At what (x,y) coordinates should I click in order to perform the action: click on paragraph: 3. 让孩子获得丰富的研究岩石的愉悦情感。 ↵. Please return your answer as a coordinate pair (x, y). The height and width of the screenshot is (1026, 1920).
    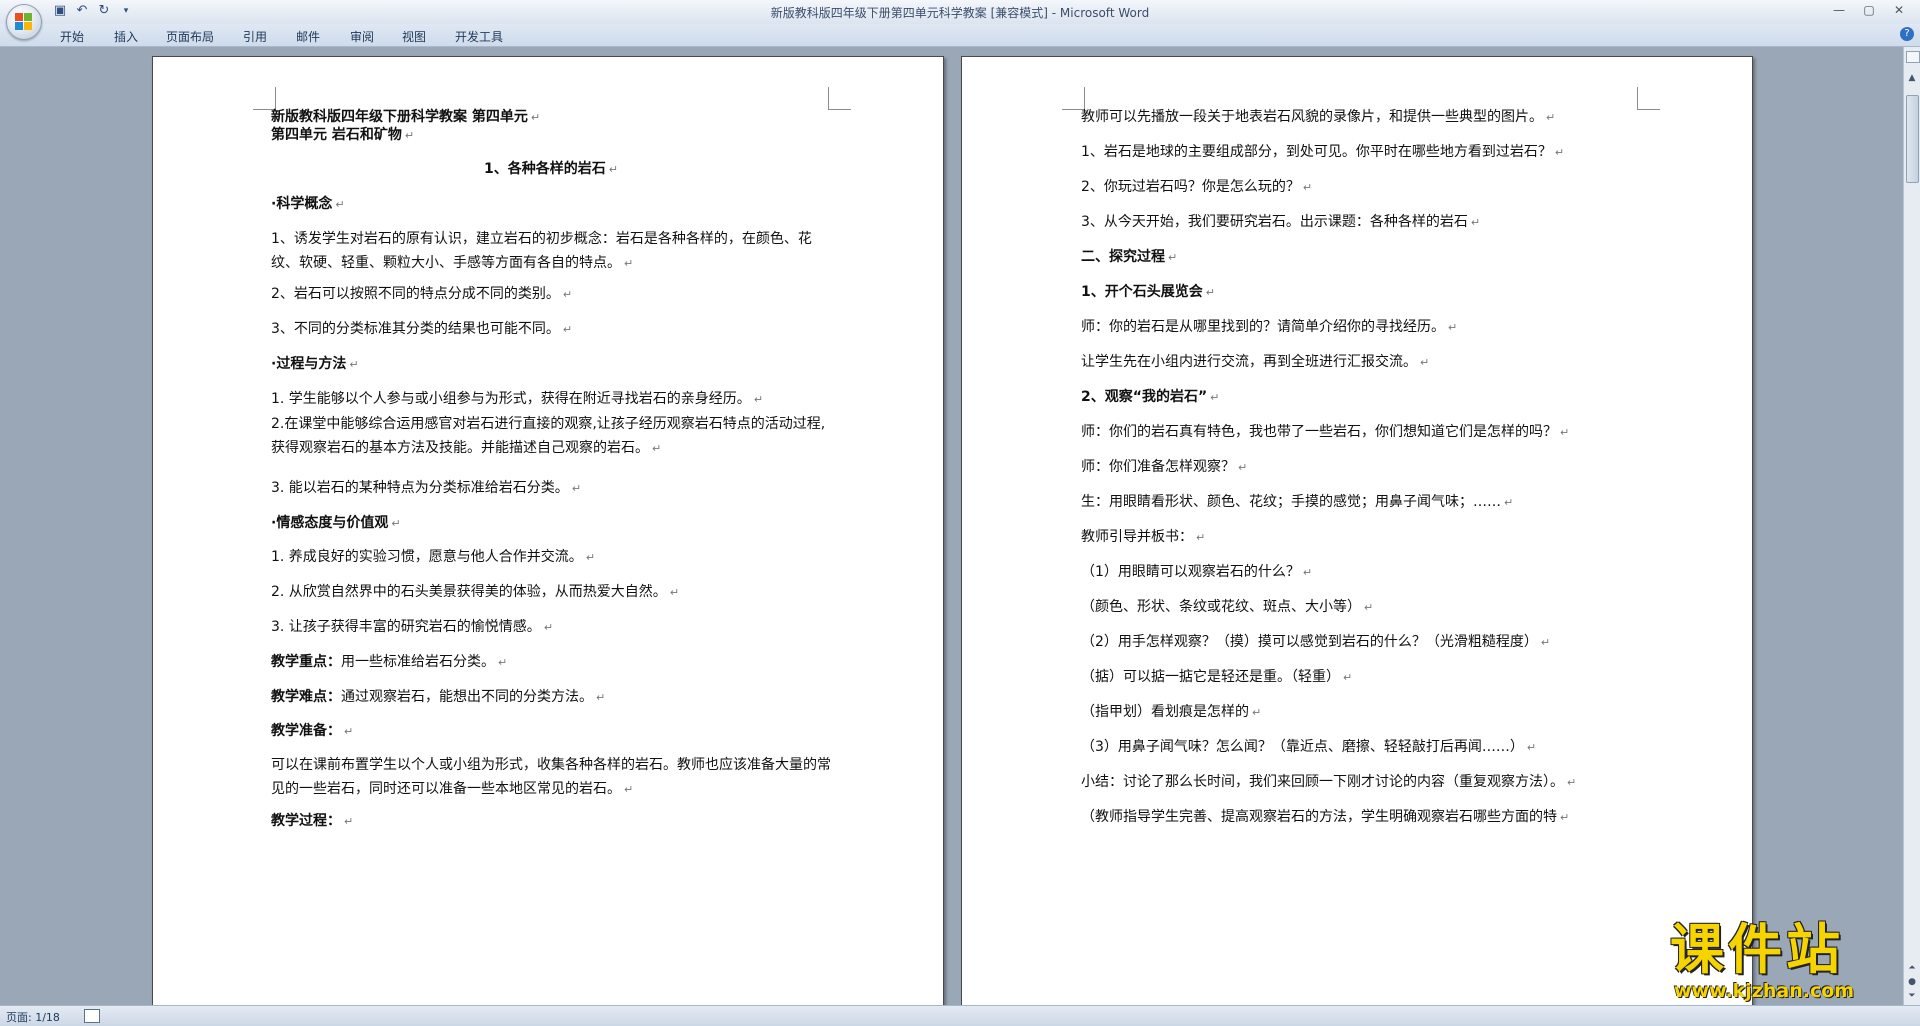
    Looking at the image, I should click on (551, 627).